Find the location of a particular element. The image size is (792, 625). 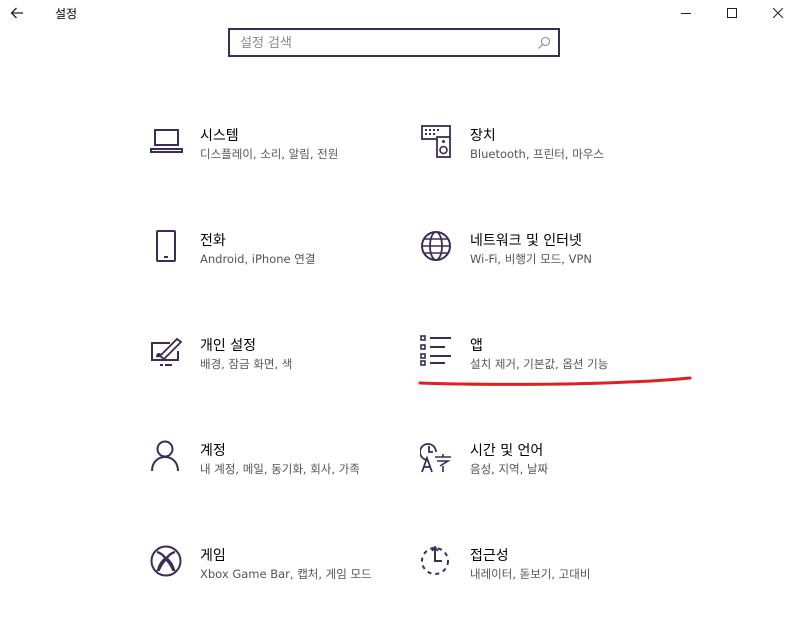

search-input is located at coordinates (385, 43).